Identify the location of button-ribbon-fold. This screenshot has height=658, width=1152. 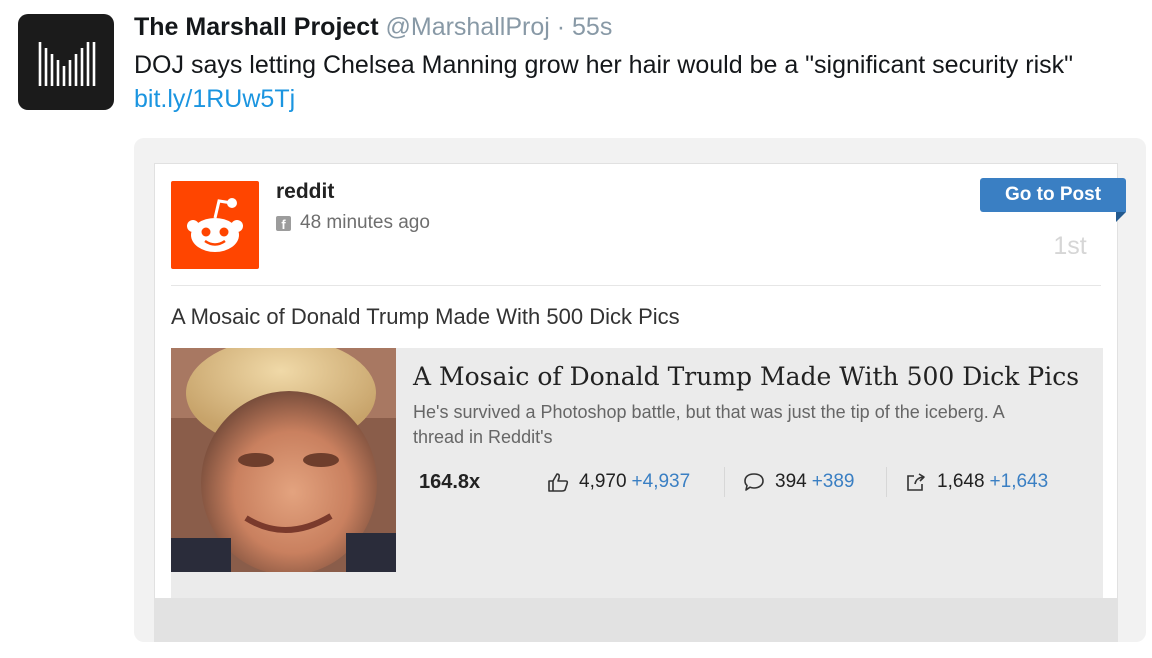
(1121, 217).